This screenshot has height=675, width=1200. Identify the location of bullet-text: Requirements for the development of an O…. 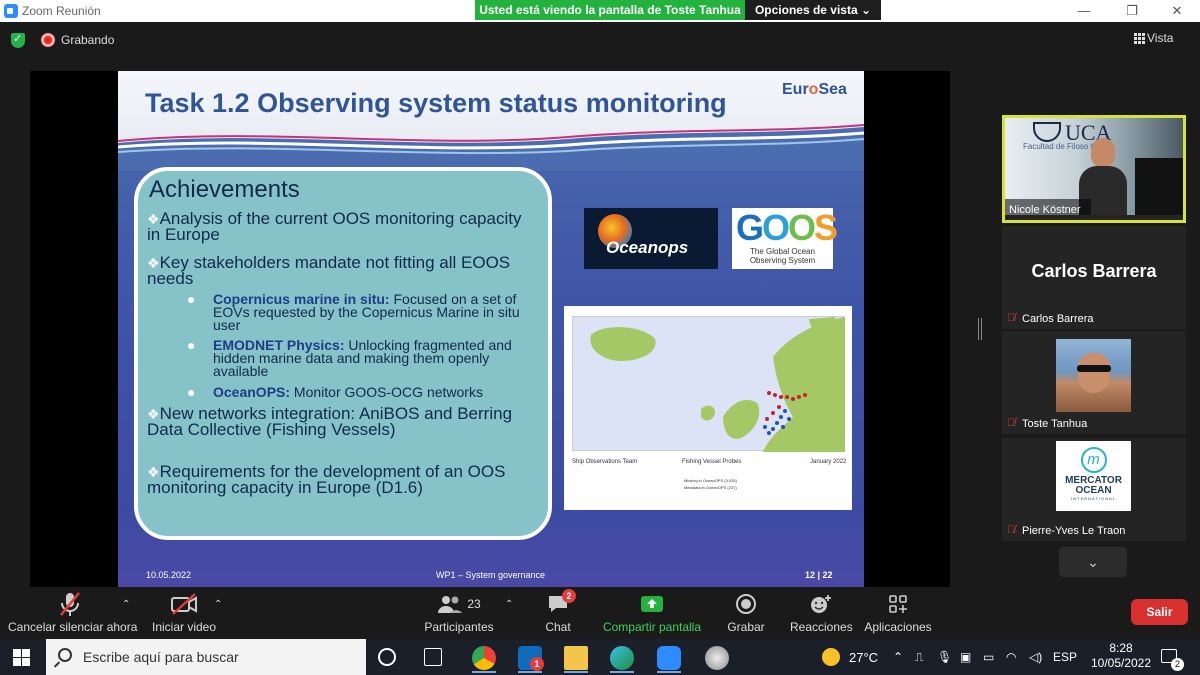
(326, 479).